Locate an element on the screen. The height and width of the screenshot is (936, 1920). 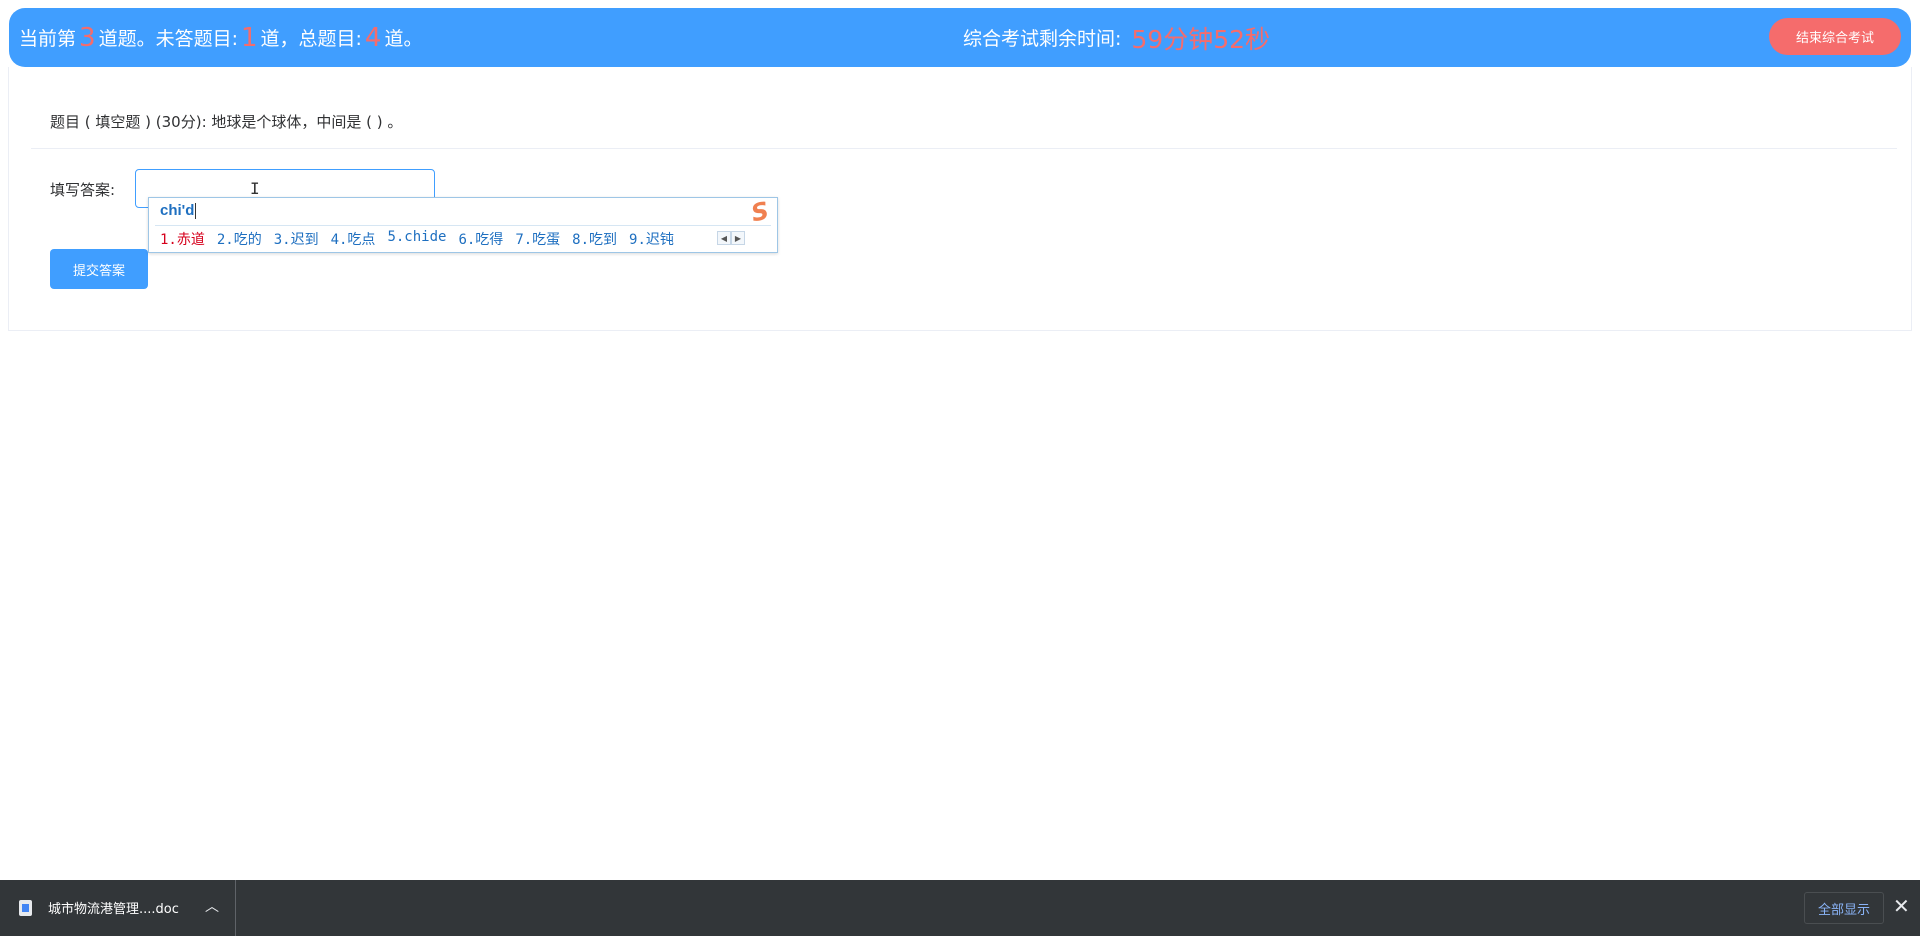
ime-candidate: 7.吃蛋 is located at coordinates (537, 239).